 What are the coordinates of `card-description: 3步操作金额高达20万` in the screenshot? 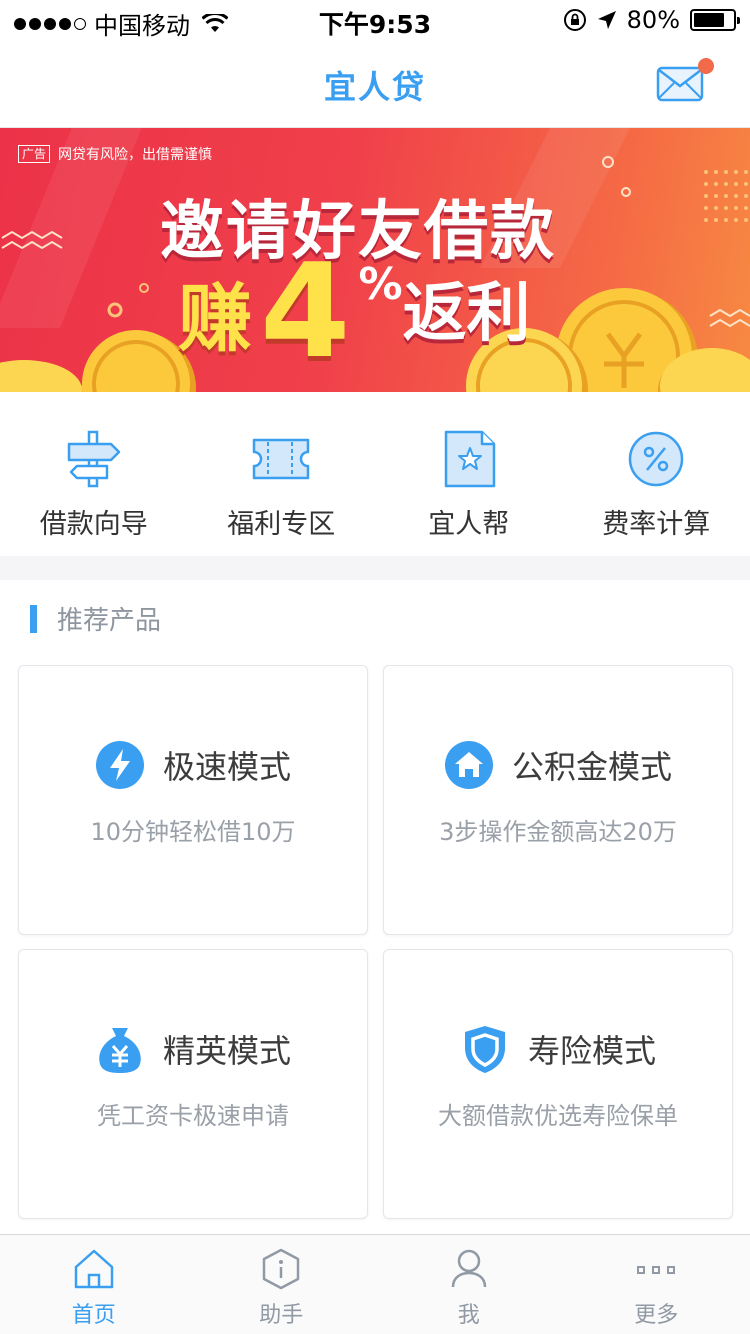 It's located at (558, 832).